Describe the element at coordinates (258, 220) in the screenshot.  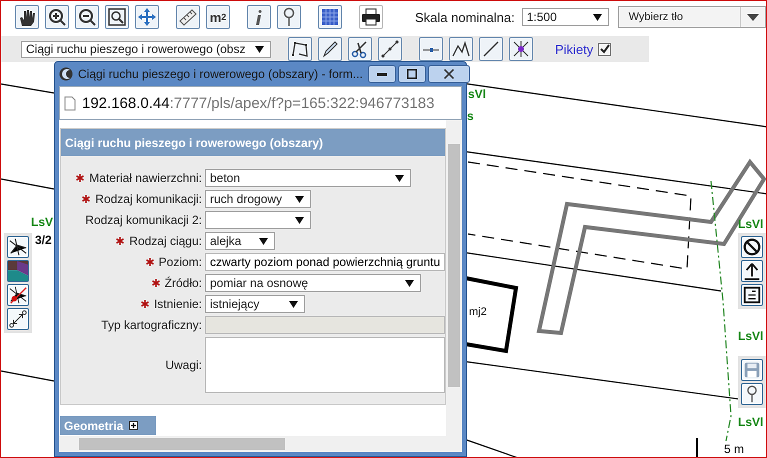
I see `select-field` at that location.